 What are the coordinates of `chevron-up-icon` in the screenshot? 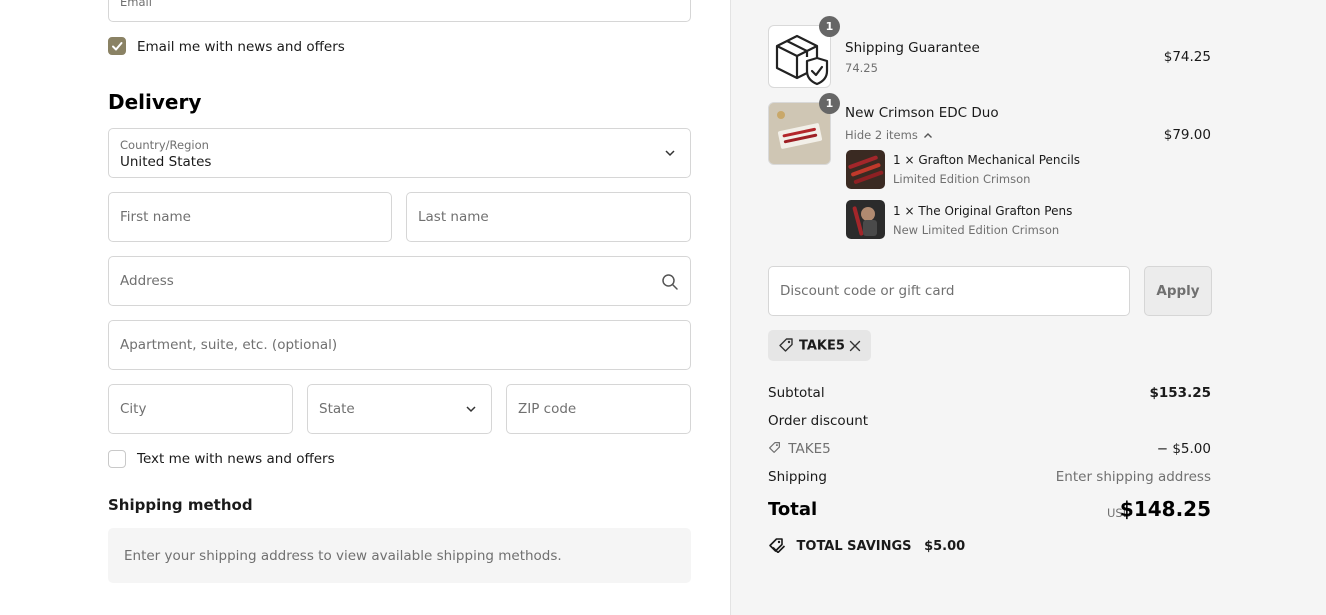 It's located at (928, 135).